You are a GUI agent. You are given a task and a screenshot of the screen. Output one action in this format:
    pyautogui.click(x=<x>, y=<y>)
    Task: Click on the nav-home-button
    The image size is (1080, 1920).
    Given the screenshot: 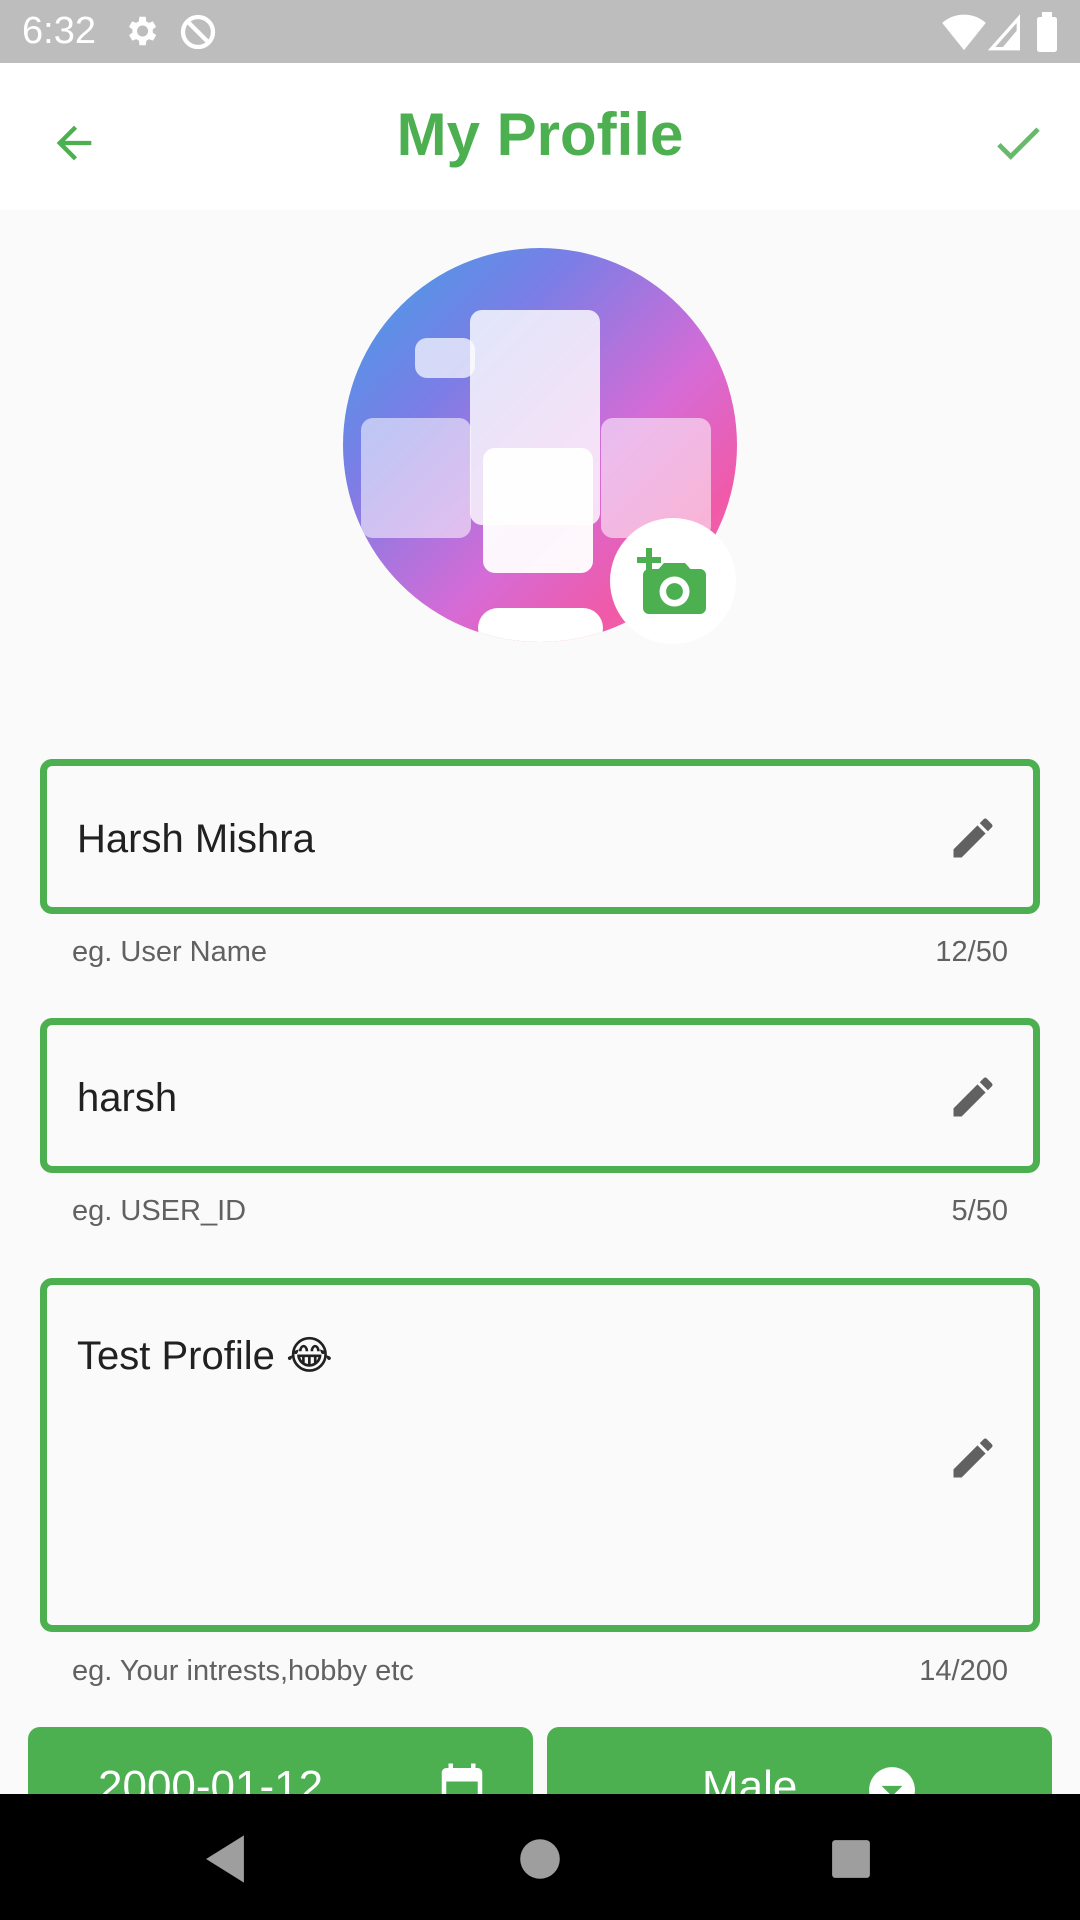 What is the action you would take?
    pyautogui.click(x=540, y=1859)
    